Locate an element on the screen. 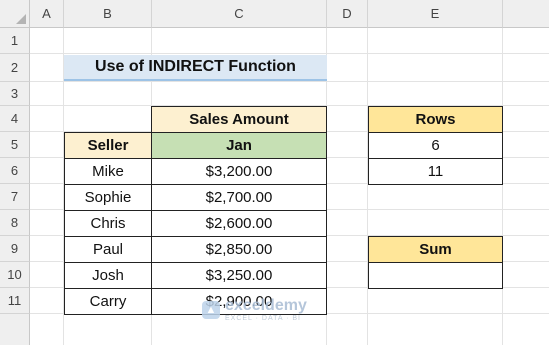  row-header-2: 2 is located at coordinates (15, 68).